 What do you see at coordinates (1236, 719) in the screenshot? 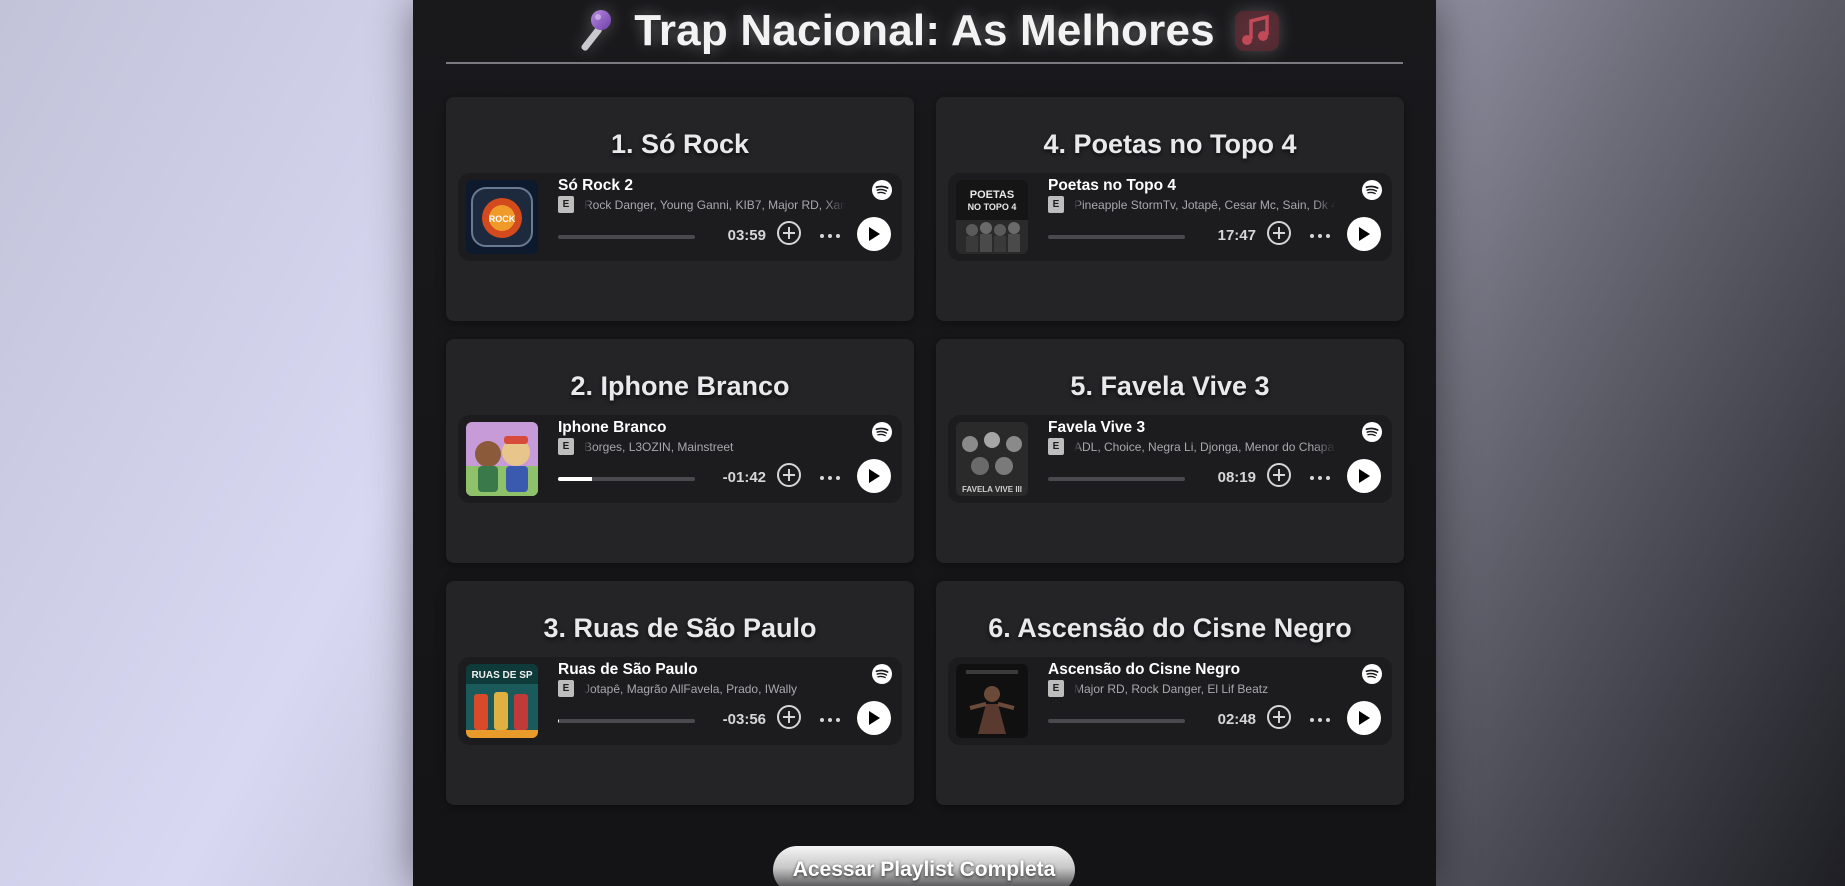
I see `track-time: 02:48` at bounding box center [1236, 719].